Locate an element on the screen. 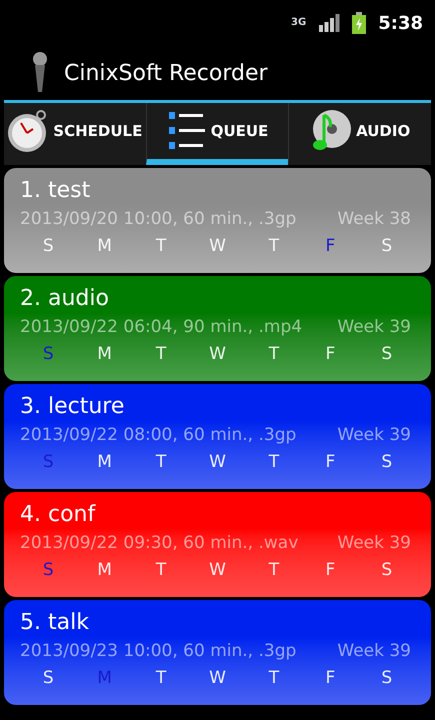 This screenshot has height=720, width=435. recording-details: 2013/09/22 08:00, 60 min., .3gp is located at coordinates (158, 435).